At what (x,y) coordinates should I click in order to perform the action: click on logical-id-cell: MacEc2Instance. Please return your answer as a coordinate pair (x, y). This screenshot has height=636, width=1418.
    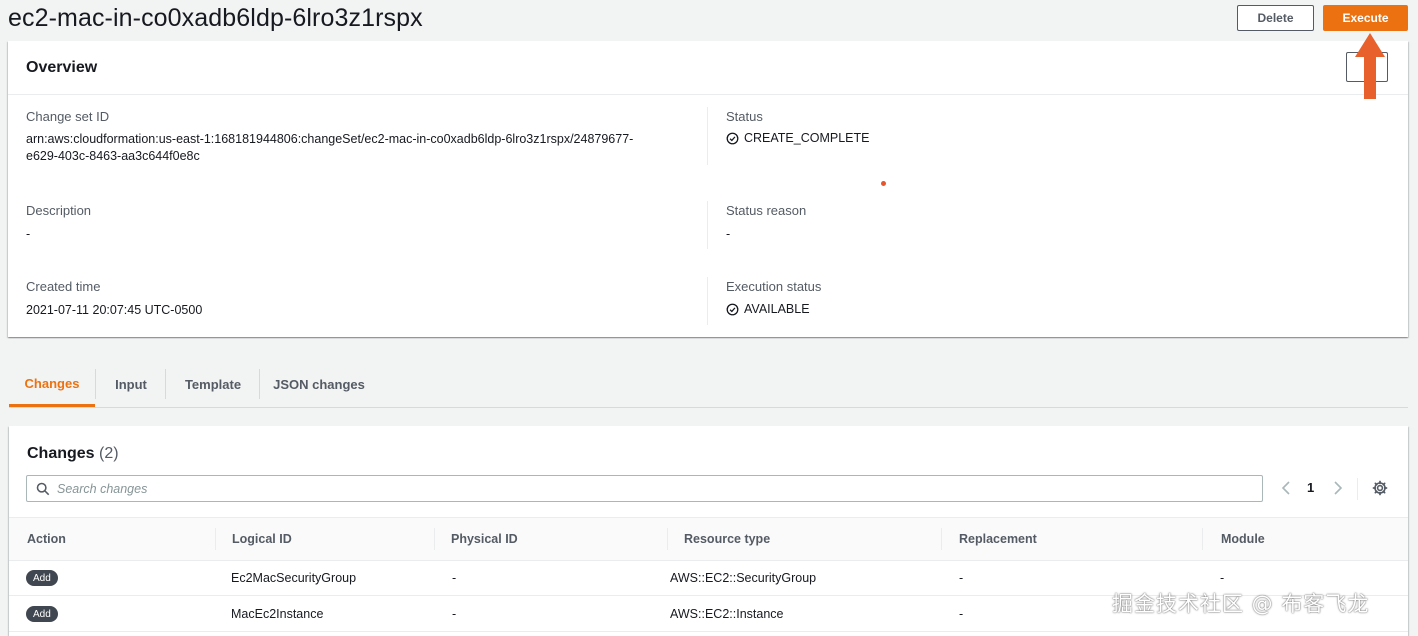
    Looking at the image, I should click on (277, 614).